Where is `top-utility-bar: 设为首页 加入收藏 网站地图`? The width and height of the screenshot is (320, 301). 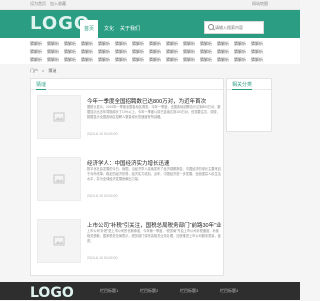
top-utility-bar: 设为首页 加入收藏 网站地图 is located at coordinates (150, 5).